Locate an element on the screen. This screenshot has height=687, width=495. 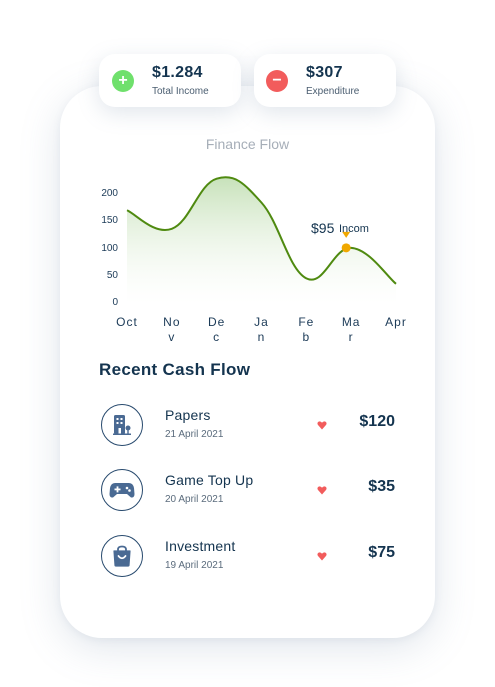
y-tick-label: 50 is located at coordinates (112, 275).